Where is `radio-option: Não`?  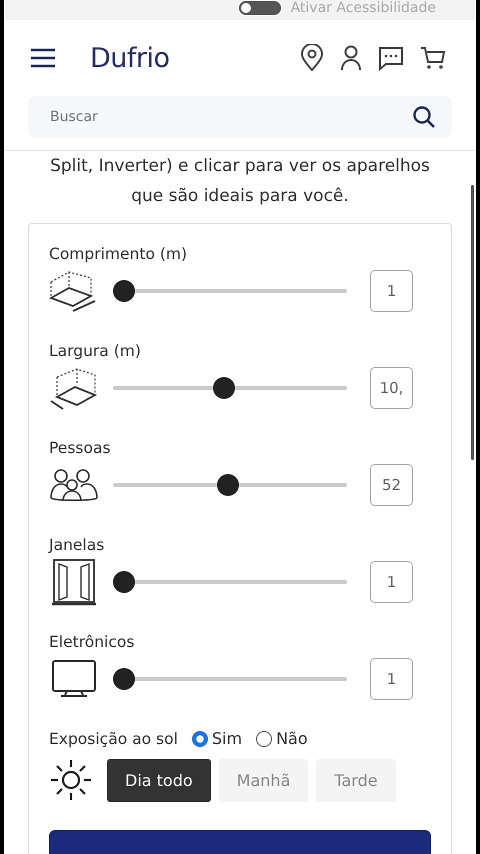
radio-option: Não is located at coordinates (282, 738).